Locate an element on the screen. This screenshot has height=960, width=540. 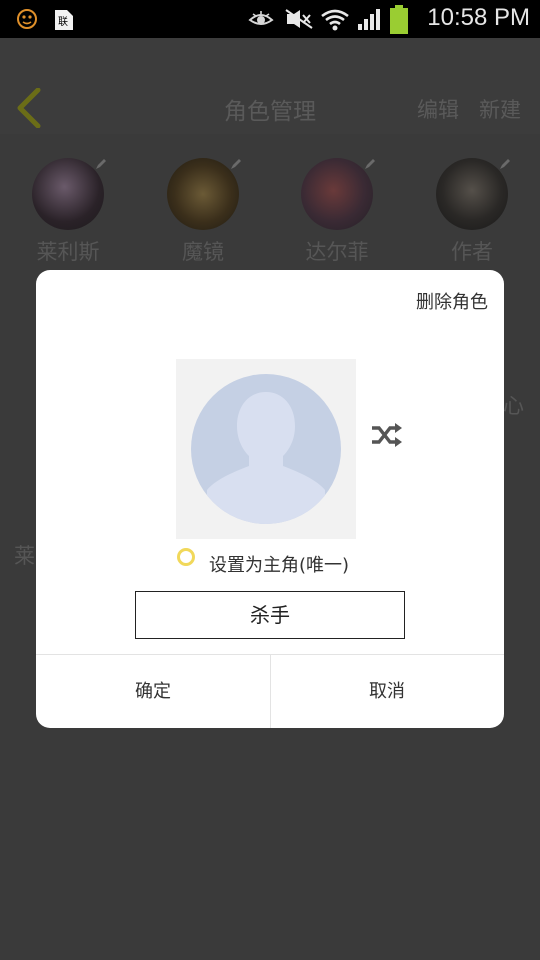
background-character-name: 莱 is located at coordinates (24, 556).